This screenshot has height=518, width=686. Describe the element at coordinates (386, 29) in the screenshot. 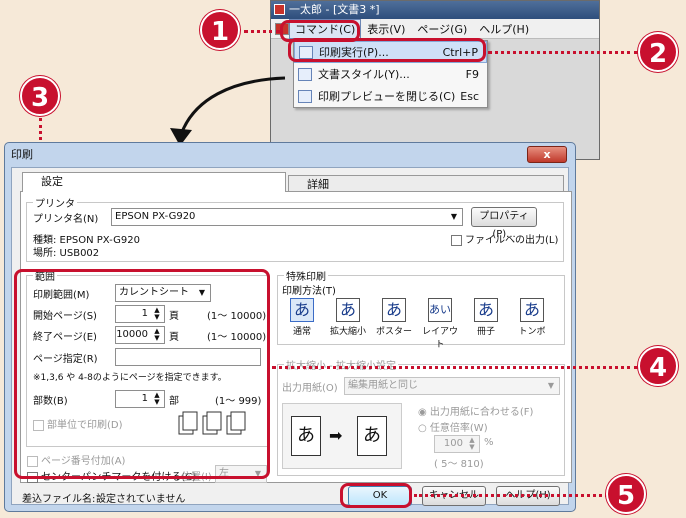

I see `menu-view: 表示(V)` at that location.